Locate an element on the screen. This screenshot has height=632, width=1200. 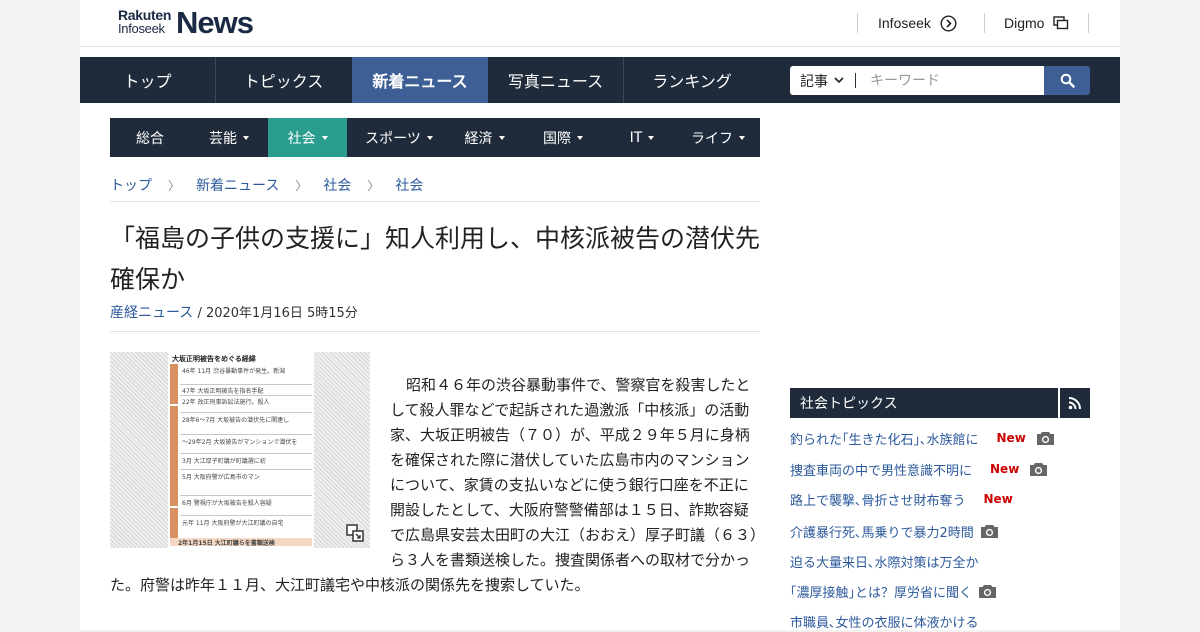
article-source-link: 産経ニュース is located at coordinates (151, 313).